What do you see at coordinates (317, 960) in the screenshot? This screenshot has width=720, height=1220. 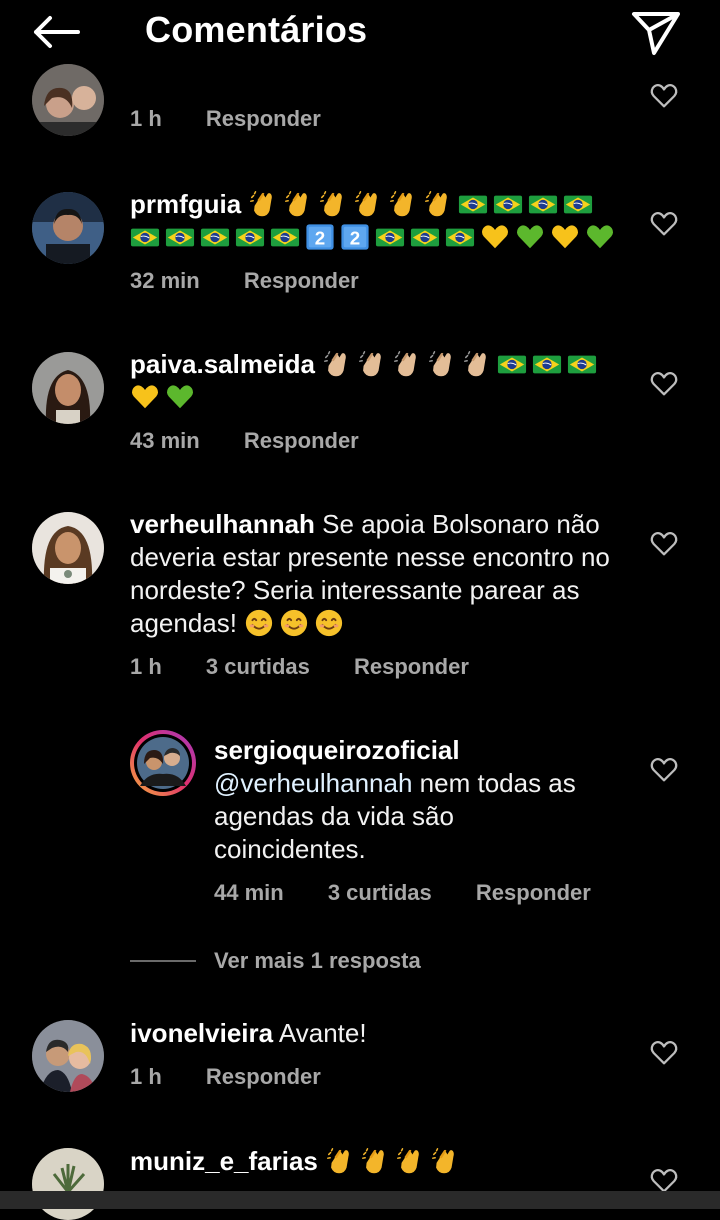 I see `view-more-label: Ver mais 1 resposta` at bounding box center [317, 960].